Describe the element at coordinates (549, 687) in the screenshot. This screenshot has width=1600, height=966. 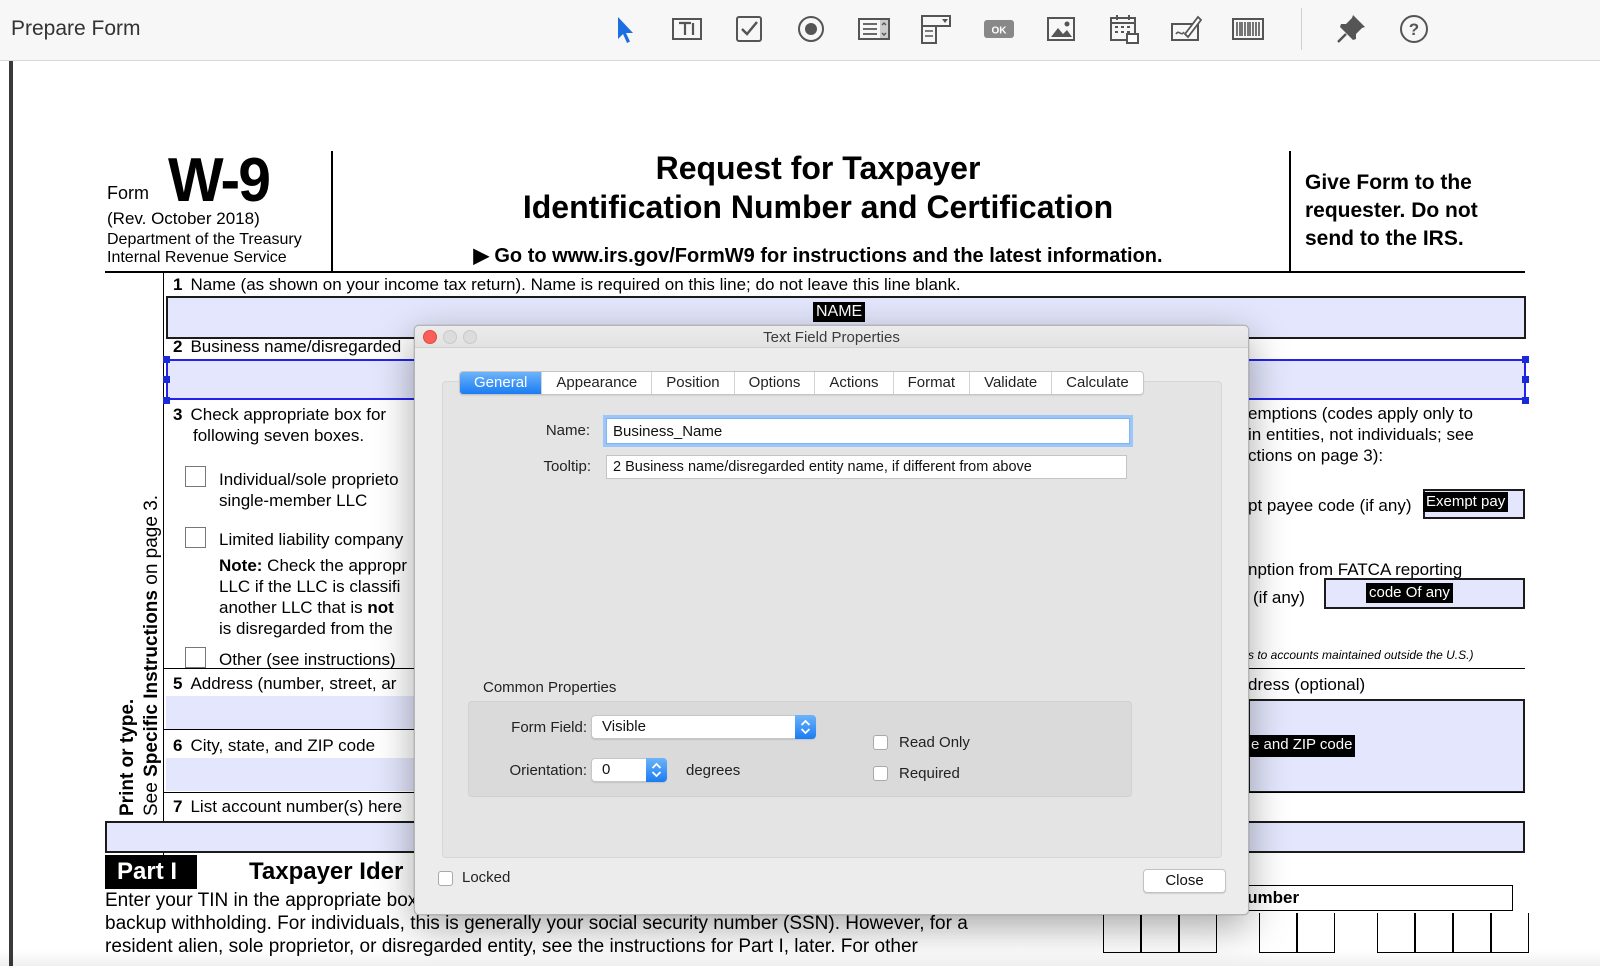
I see `common-properties-title: Common Properties` at that location.